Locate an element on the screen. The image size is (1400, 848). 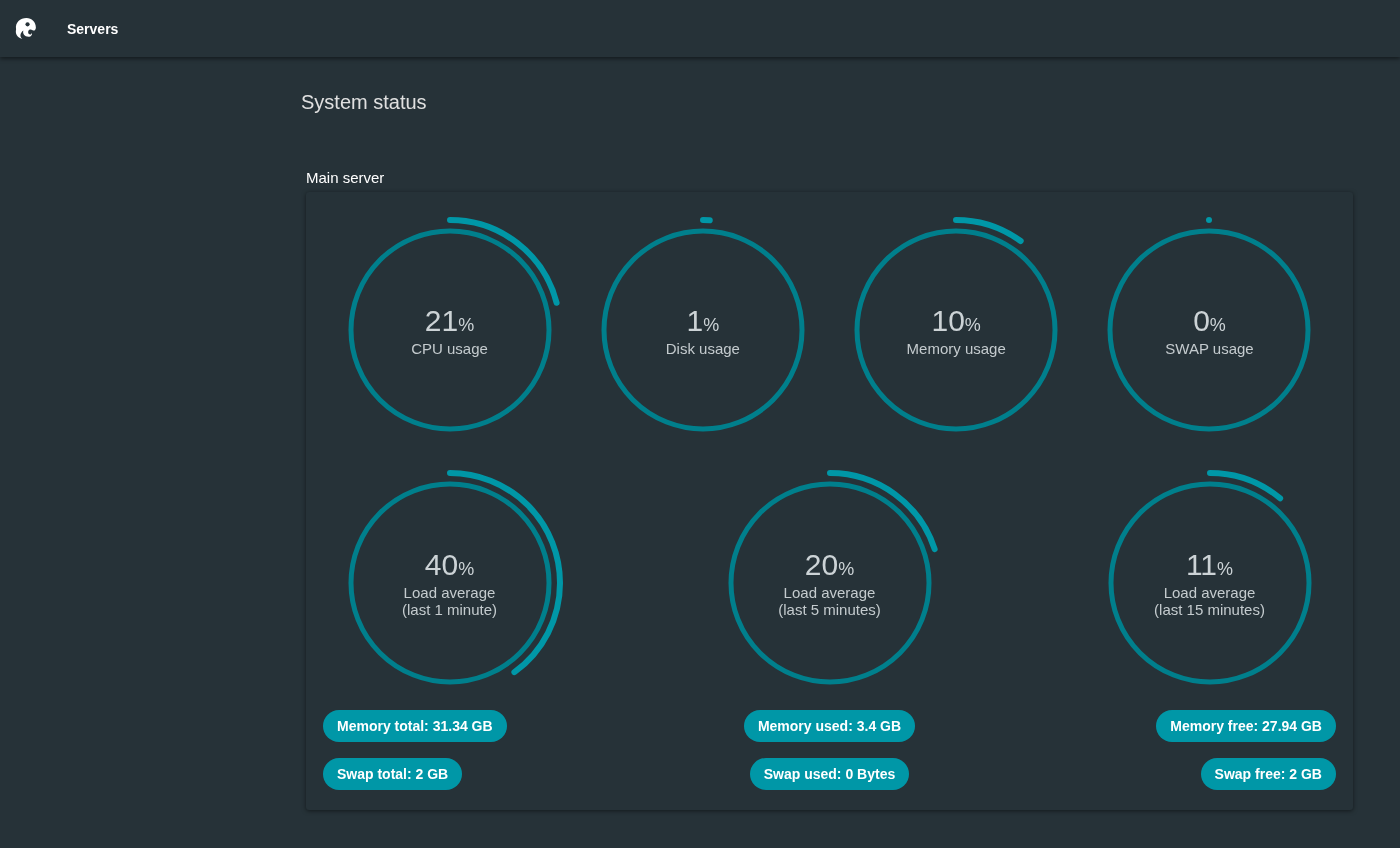
gauge-label: SWAP usage is located at coordinates (1209, 348).